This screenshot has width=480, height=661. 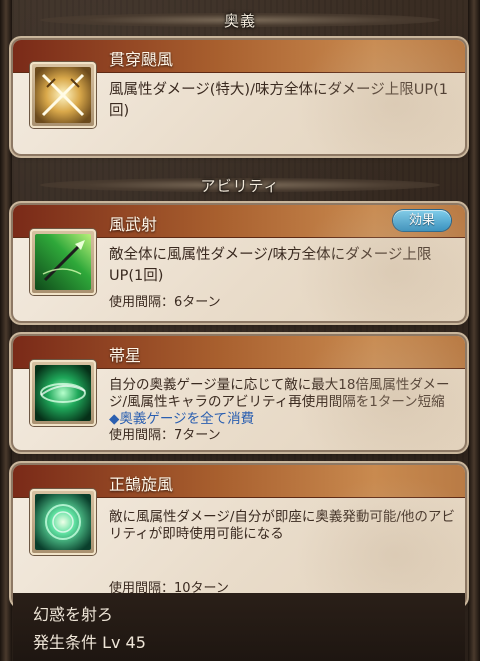 I want to click on support-skill-panel: 幻惑を射ろ 発生条件 Lv 45, so click(x=239, y=627).